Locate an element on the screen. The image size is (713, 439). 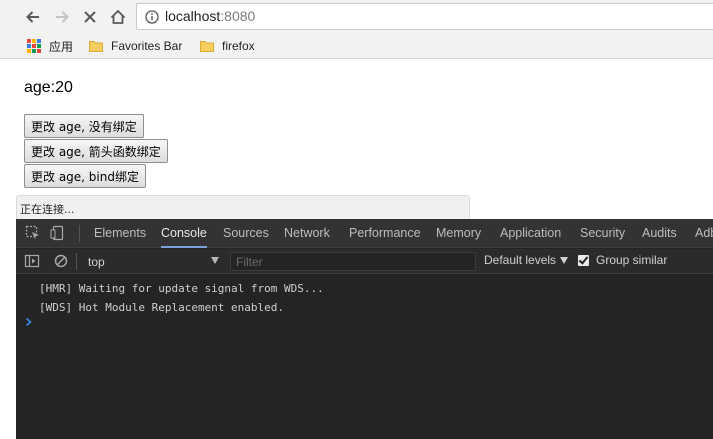
tab-adb: Adb is located at coordinates (704, 233).